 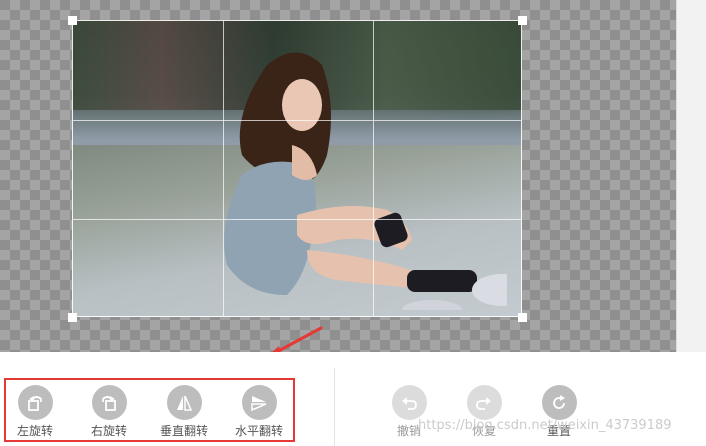 What do you see at coordinates (559, 402) in the screenshot?
I see `reset-icon` at bounding box center [559, 402].